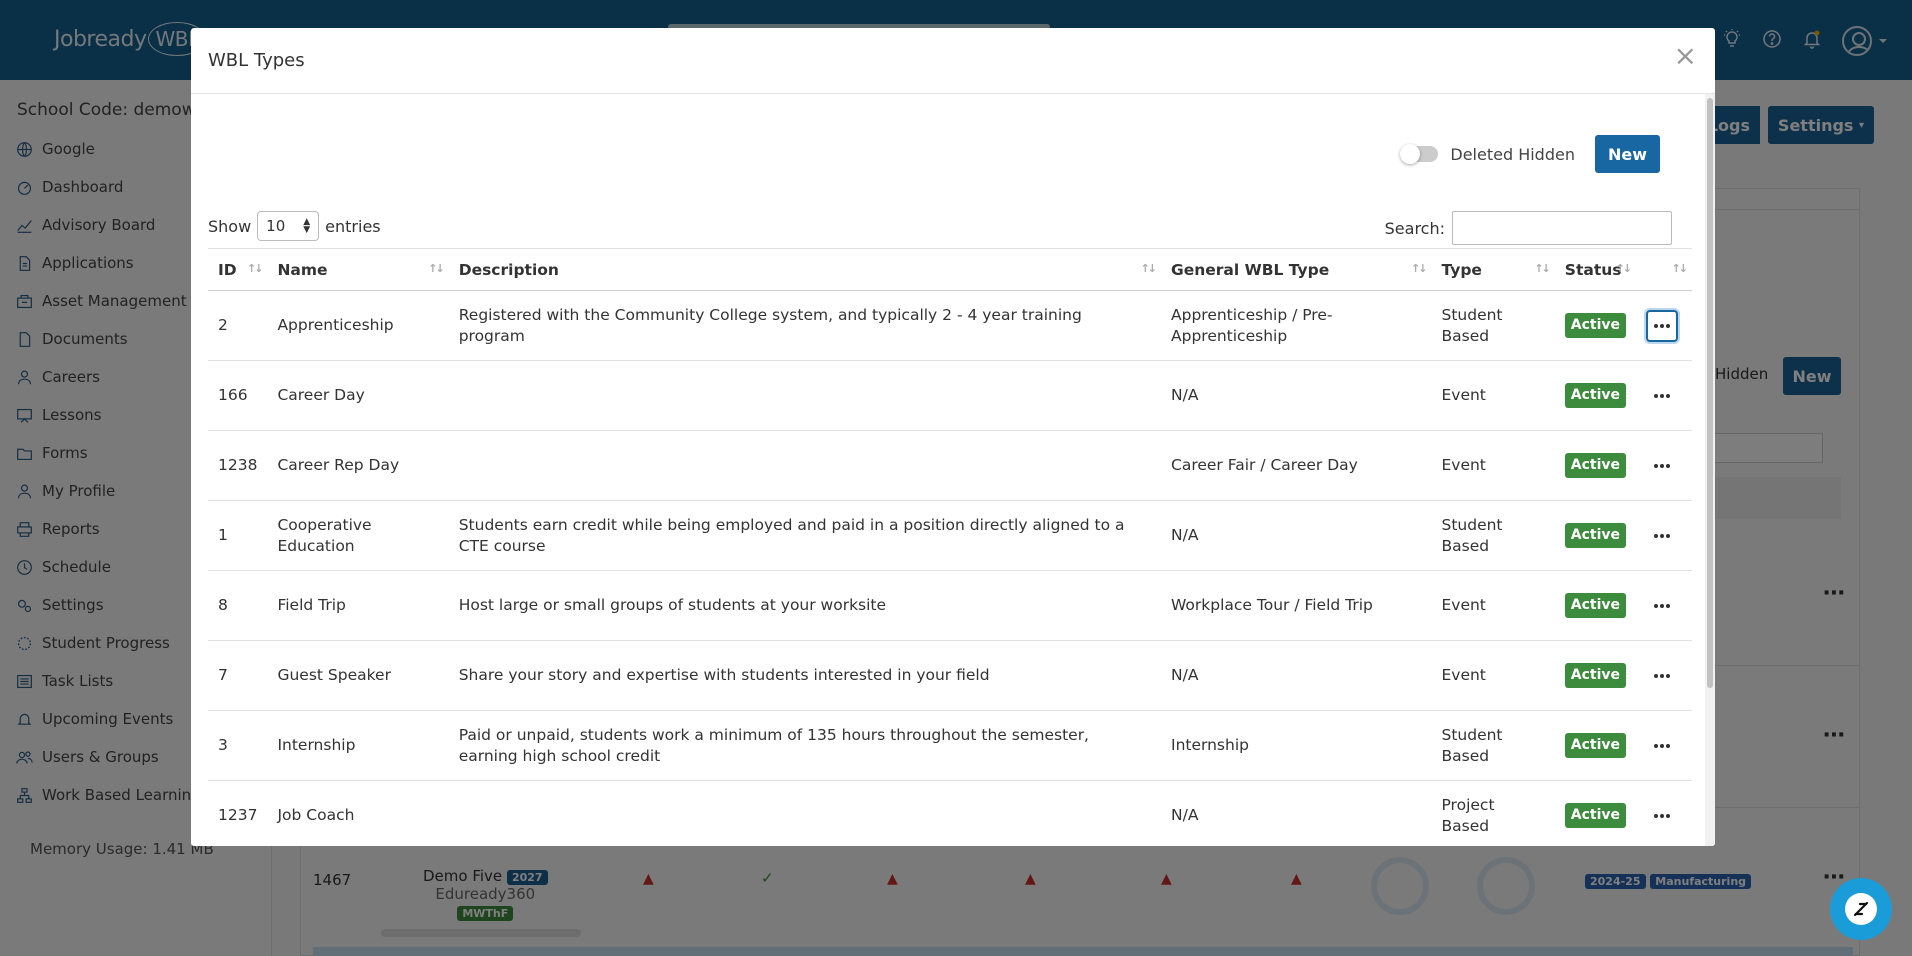 The width and height of the screenshot is (1912, 956). I want to click on close-icon: ×, so click(1685, 56).